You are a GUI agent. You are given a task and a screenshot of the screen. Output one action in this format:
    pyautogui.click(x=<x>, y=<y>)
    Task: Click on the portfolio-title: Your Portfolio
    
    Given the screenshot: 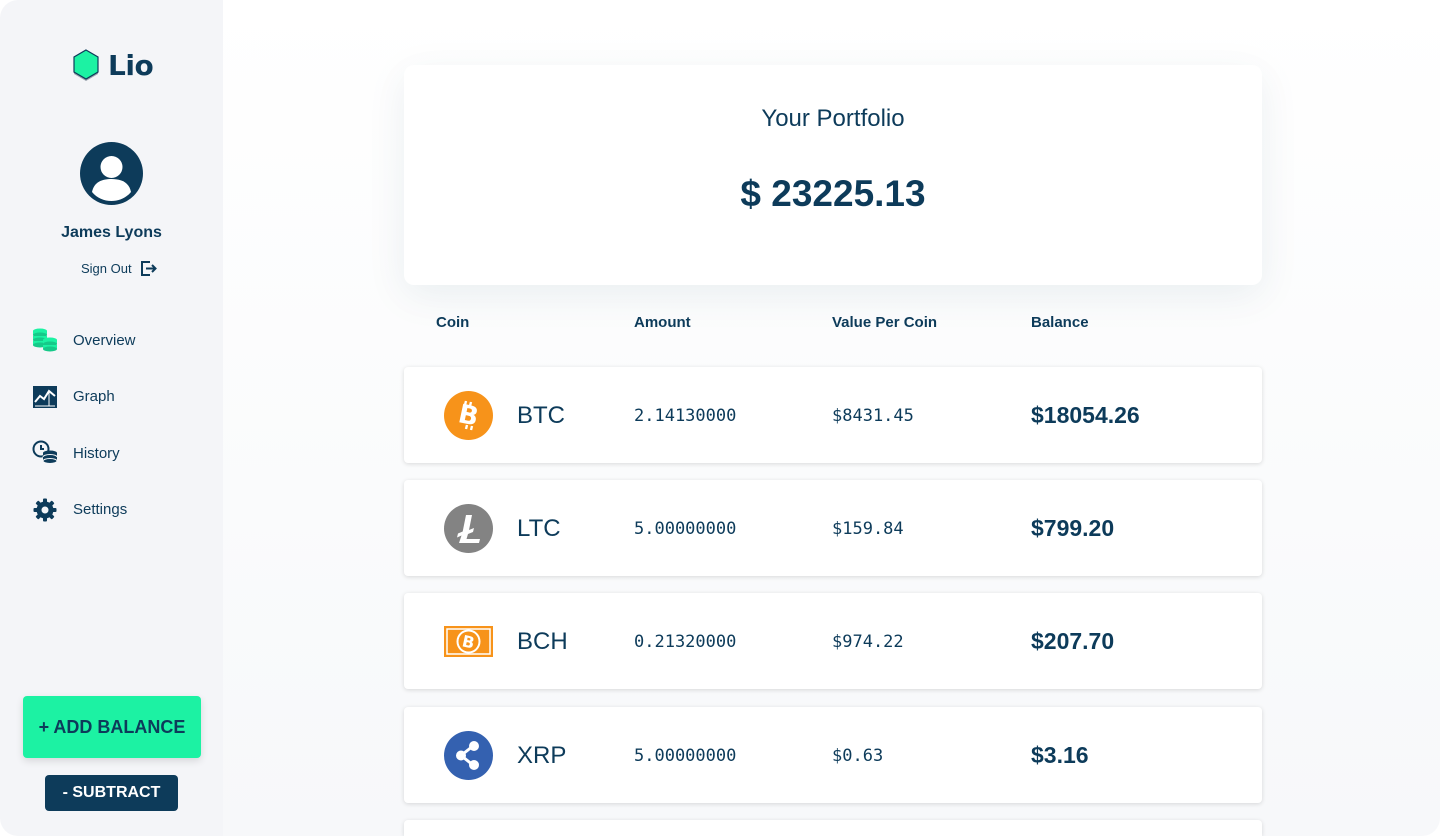 What is the action you would take?
    pyautogui.click(x=833, y=118)
    